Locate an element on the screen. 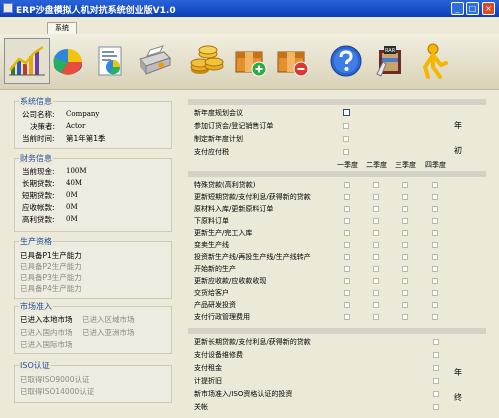 The width and height of the screenshot is (499, 418). usury-loan-value: 0M is located at coordinates (72, 219).